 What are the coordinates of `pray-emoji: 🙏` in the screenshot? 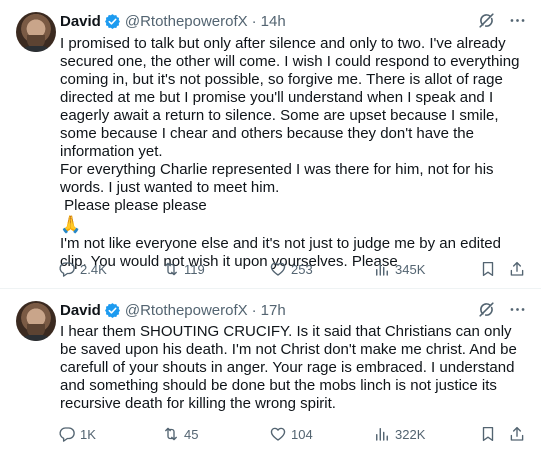 It's located at (71, 224).